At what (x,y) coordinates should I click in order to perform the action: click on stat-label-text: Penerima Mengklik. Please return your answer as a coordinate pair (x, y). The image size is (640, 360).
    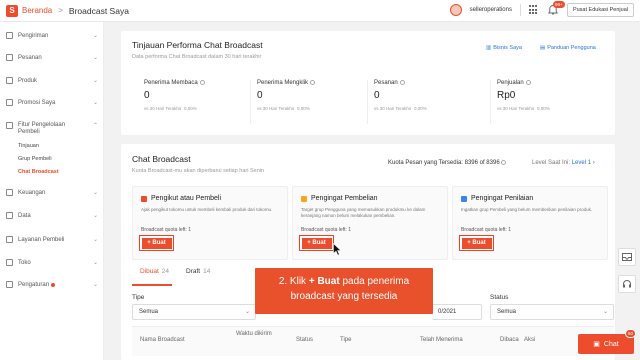
    Looking at the image, I should click on (283, 83).